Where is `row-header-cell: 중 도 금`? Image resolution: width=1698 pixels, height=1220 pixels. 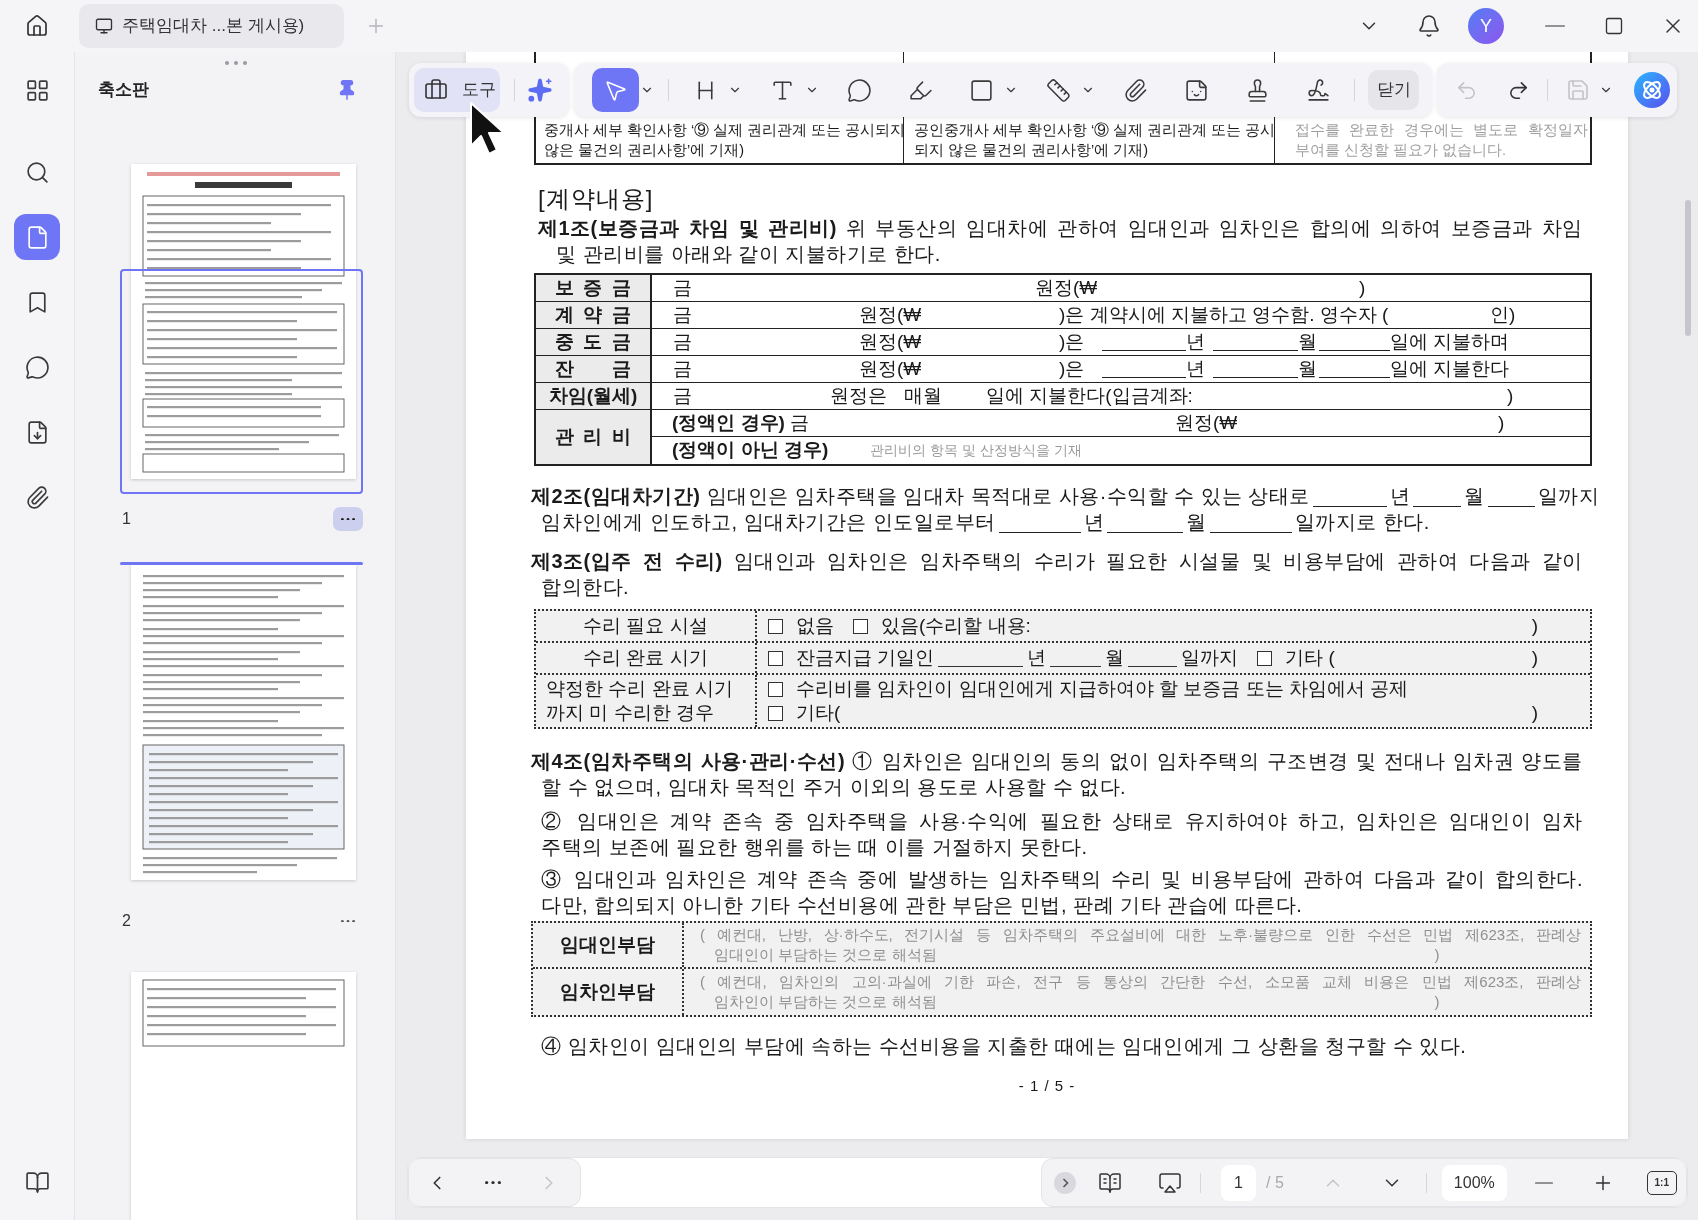
row-header-cell: 중 도 금 is located at coordinates (594, 342).